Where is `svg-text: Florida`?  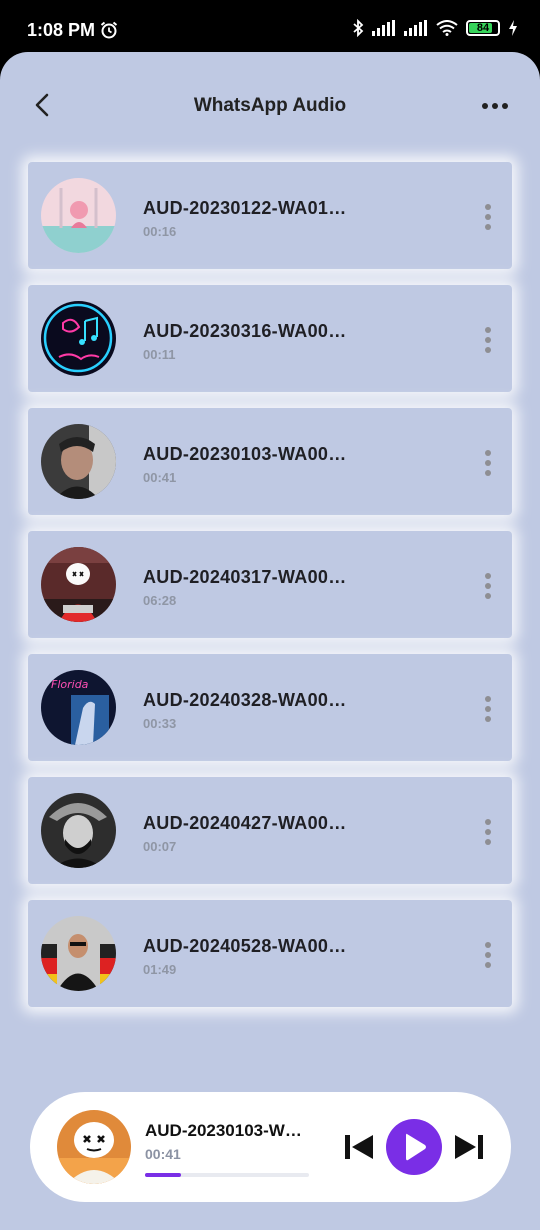
svg-text: Florida is located at coordinates (70, 684).